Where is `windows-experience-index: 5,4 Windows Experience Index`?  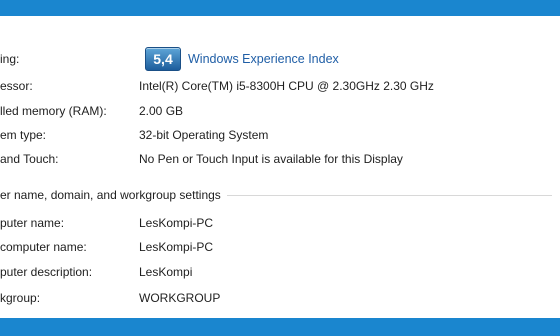
windows-experience-index: 5,4 Windows Experience Index is located at coordinates (242, 59).